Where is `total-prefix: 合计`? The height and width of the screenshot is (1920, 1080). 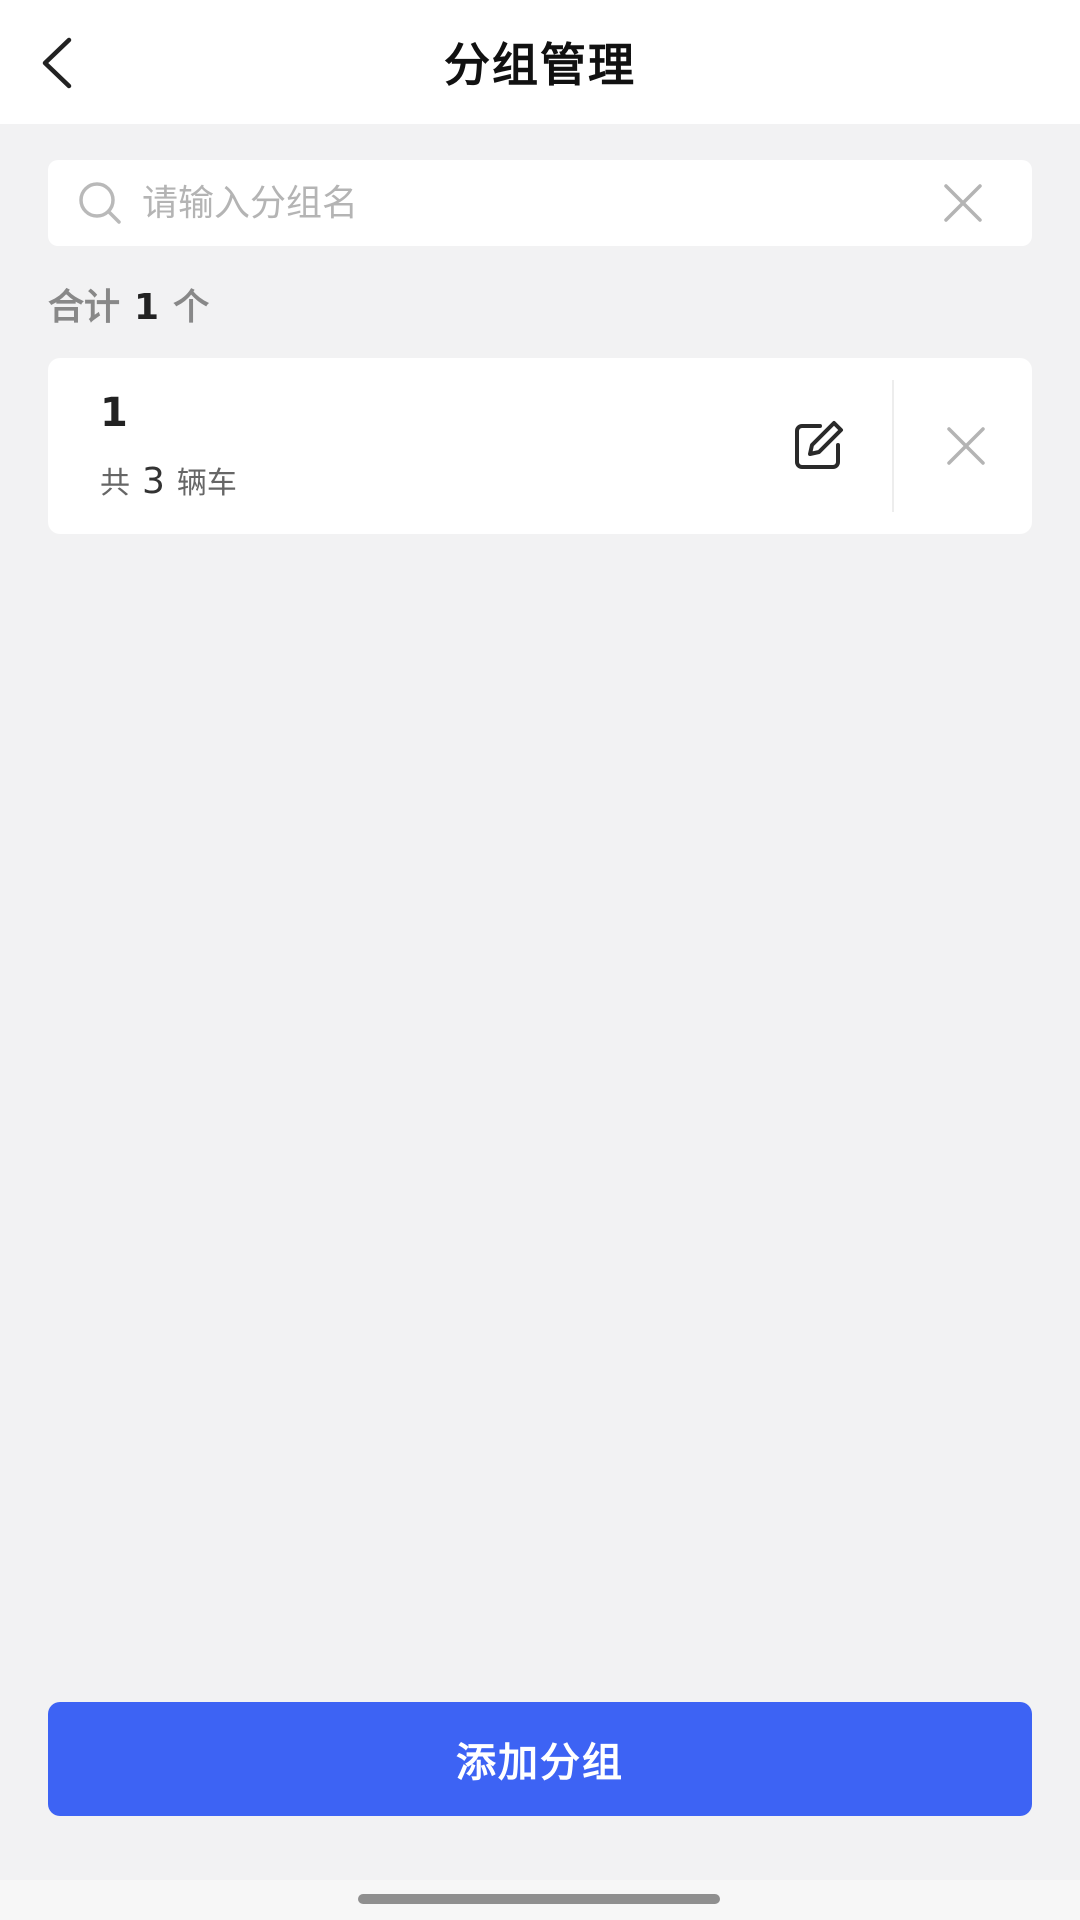 total-prefix: 合计 is located at coordinates (84, 307).